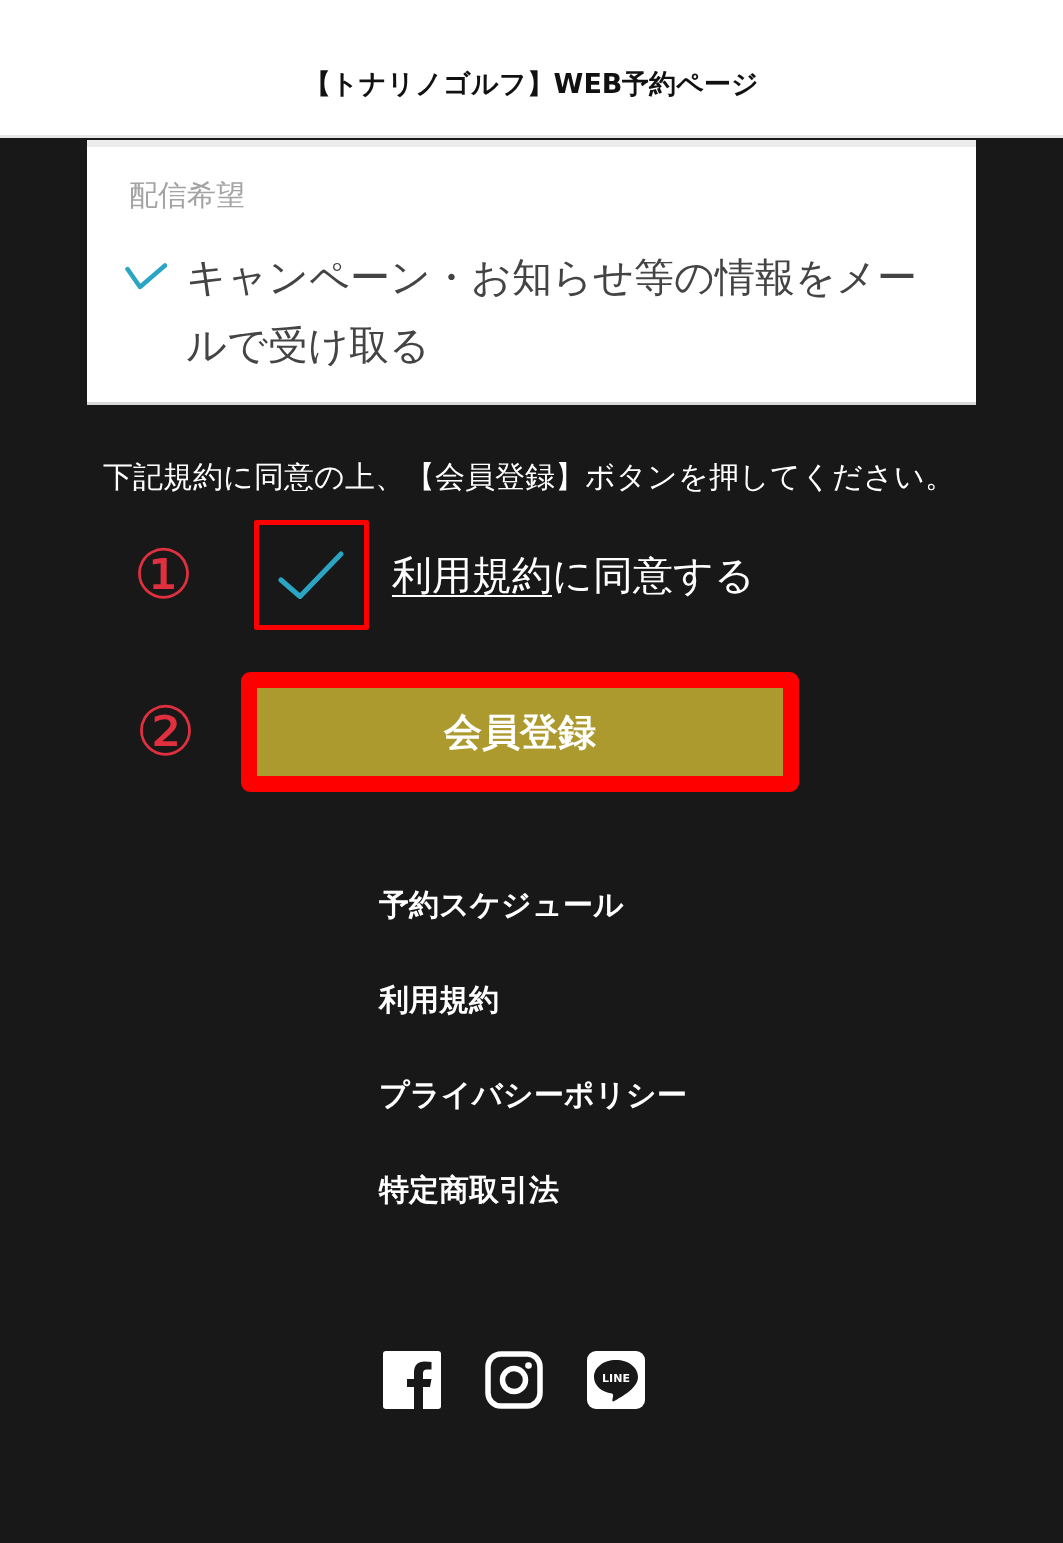 The height and width of the screenshot is (1543, 1063). Describe the element at coordinates (439, 1000) in the screenshot. I see `footer-link: 利用規約` at that location.